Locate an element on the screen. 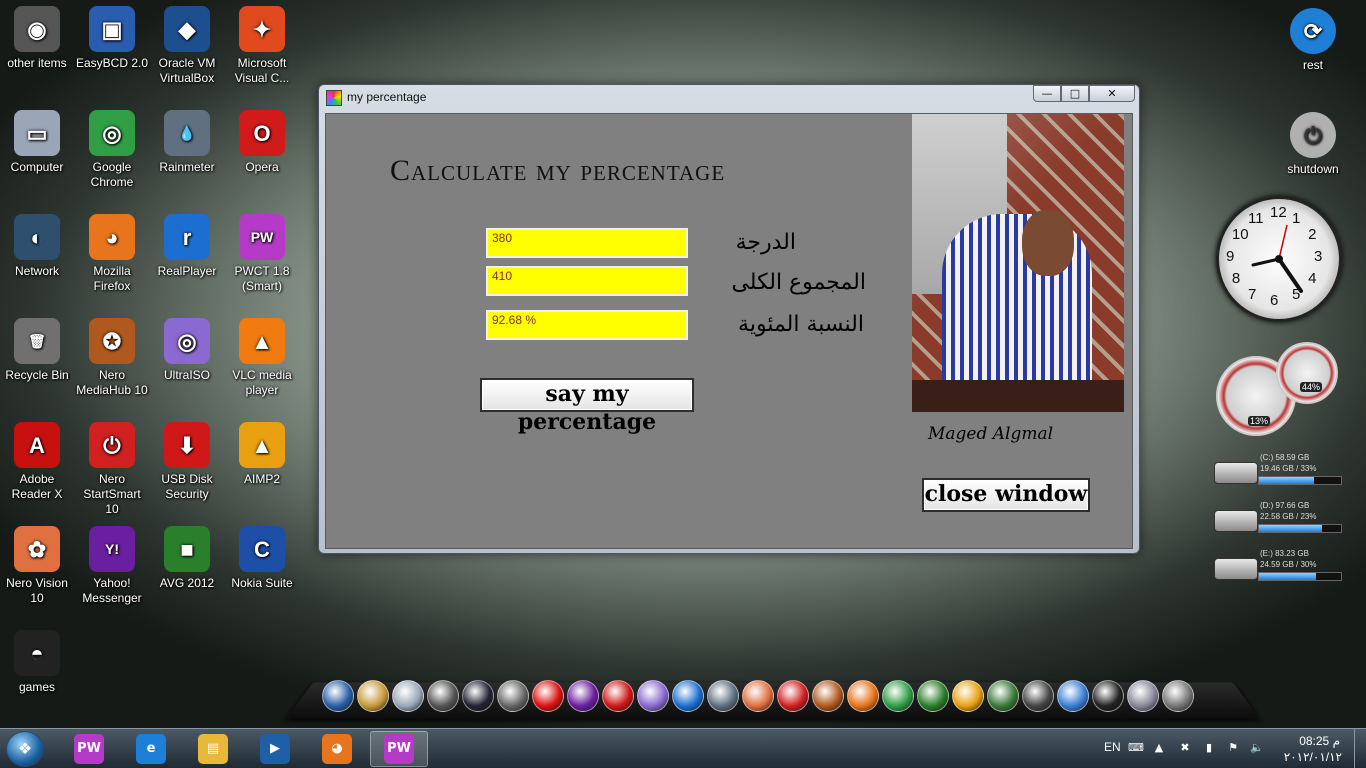 Image resolution: width=1366 pixels, height=768 pixels. trash-icon is located at coordinates (443, 696).